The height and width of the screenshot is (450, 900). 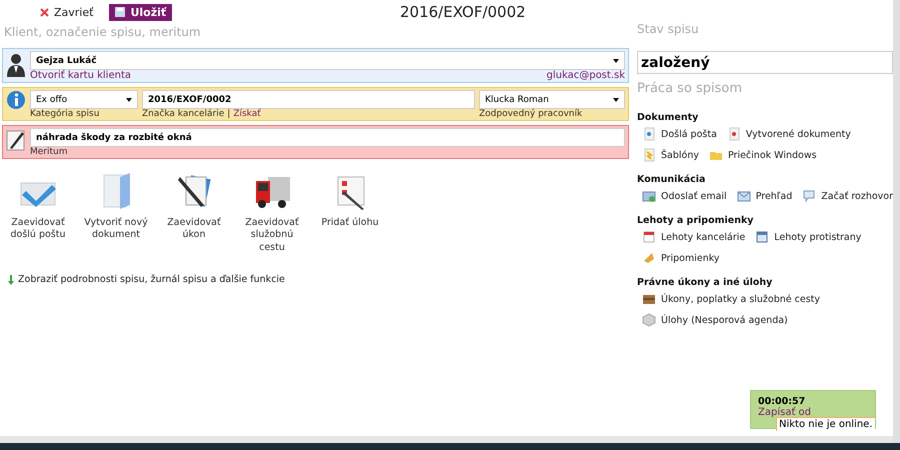 What do you see at coordinates (552, 99) in the screenshot?
I see `worker-select: Klucka Roman` at bounding box center [552, 99].